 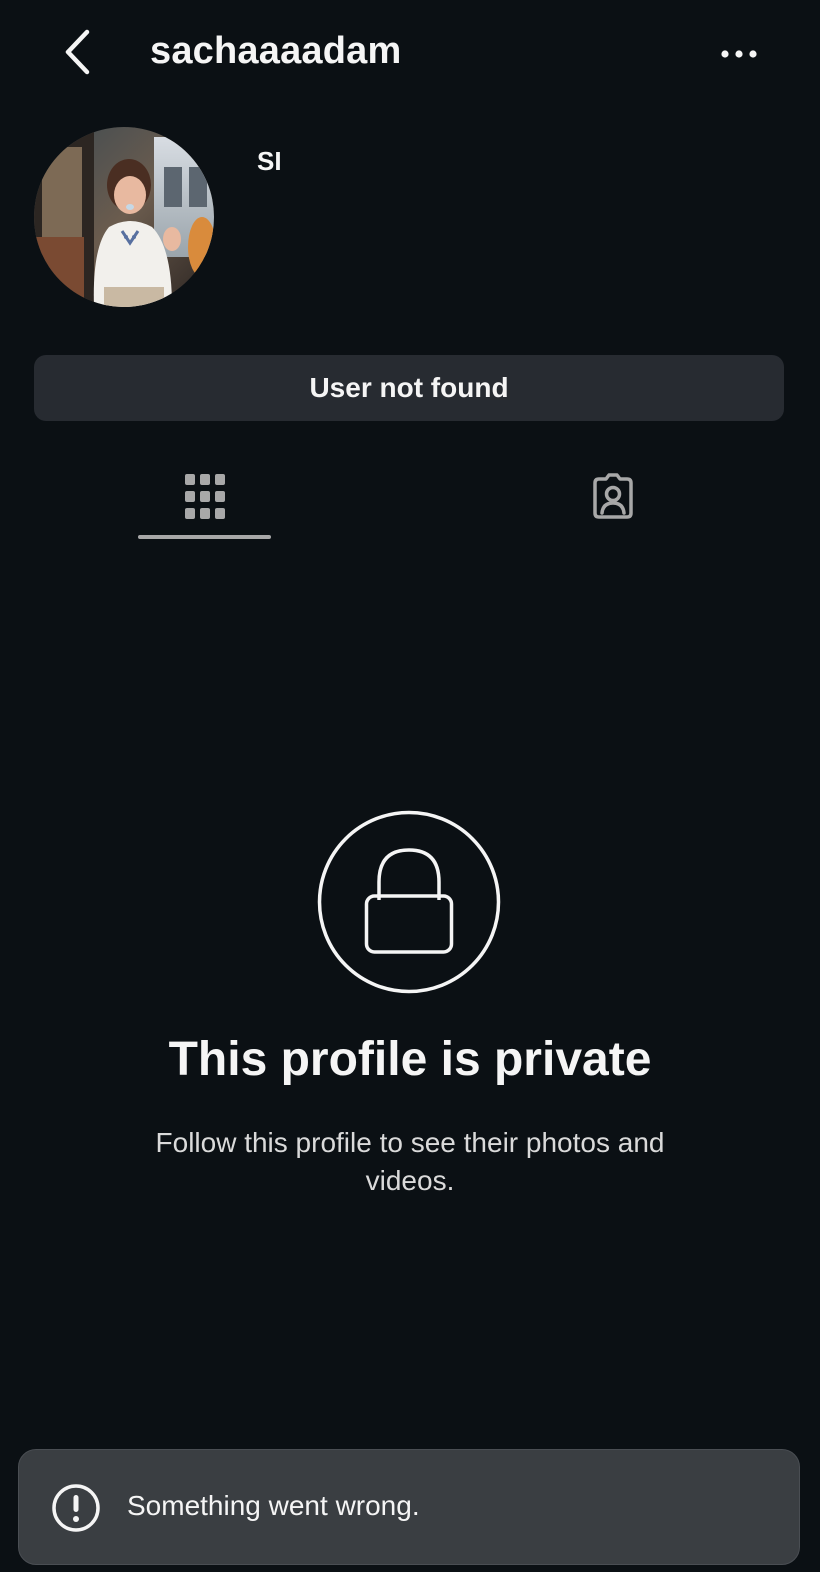 What do you see at coordinates (410, 1059) in the screenshot?
I see `private-profile-title: This profile is private` at bounding box center [410, 1059].